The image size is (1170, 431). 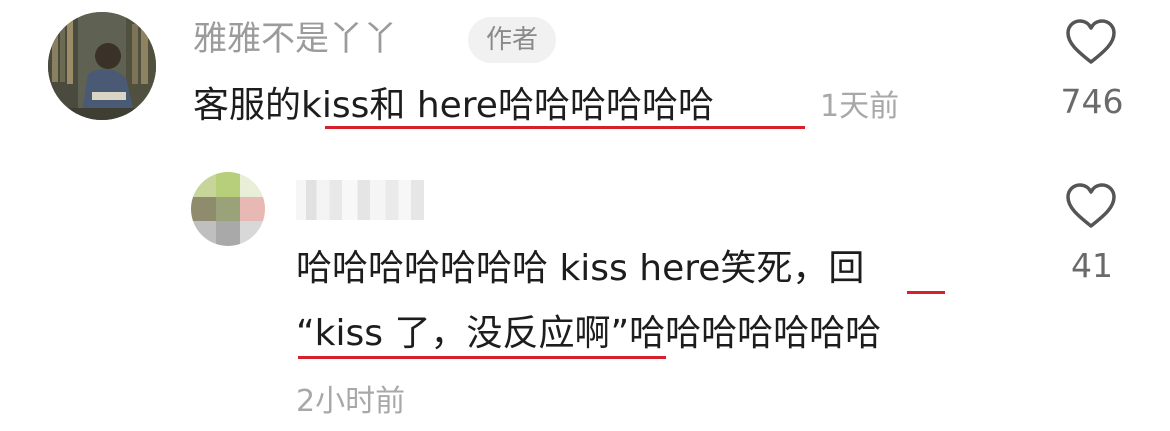 What do you see at coordinates (1092, 101) in the screenshot?
I see `comment-like-count: 746` at bounding box center [1092, 101].